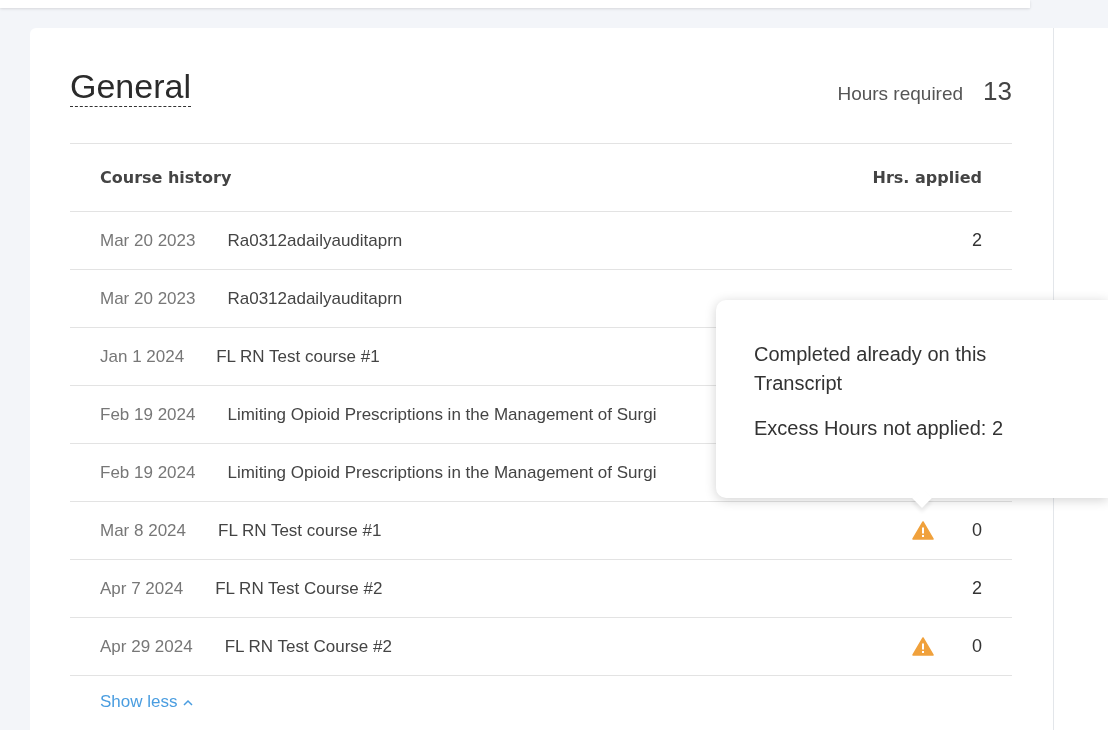  What do you see at coordinates (871, 369) in the screenshot?
I see `tooltip-text: Completed already on this Transcript` at bounding box center [871, 369].